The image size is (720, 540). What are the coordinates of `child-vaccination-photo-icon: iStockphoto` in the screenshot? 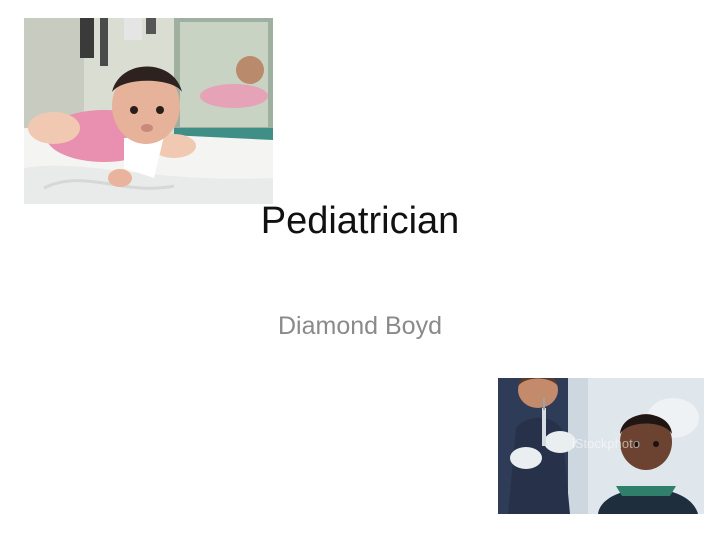 It's located at (601, 446).